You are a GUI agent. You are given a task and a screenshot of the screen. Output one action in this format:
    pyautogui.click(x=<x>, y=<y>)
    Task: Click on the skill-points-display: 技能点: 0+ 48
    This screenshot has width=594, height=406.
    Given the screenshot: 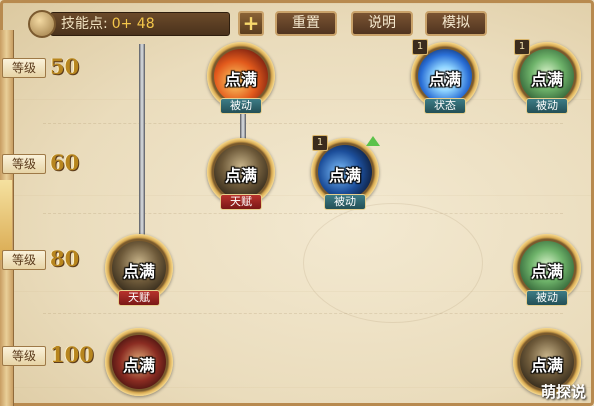 What is the action you would take?
    pyautogui.click(x=140, y=24)
    